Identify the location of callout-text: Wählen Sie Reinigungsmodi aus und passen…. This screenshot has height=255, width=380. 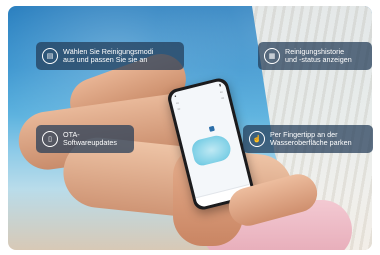
(108, 55).